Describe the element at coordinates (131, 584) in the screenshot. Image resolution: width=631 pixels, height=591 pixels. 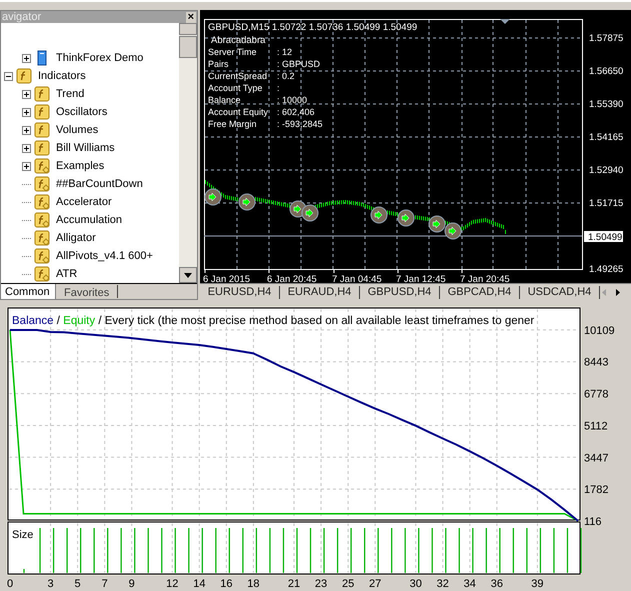
I see `x-axis-label: 9` at that location.